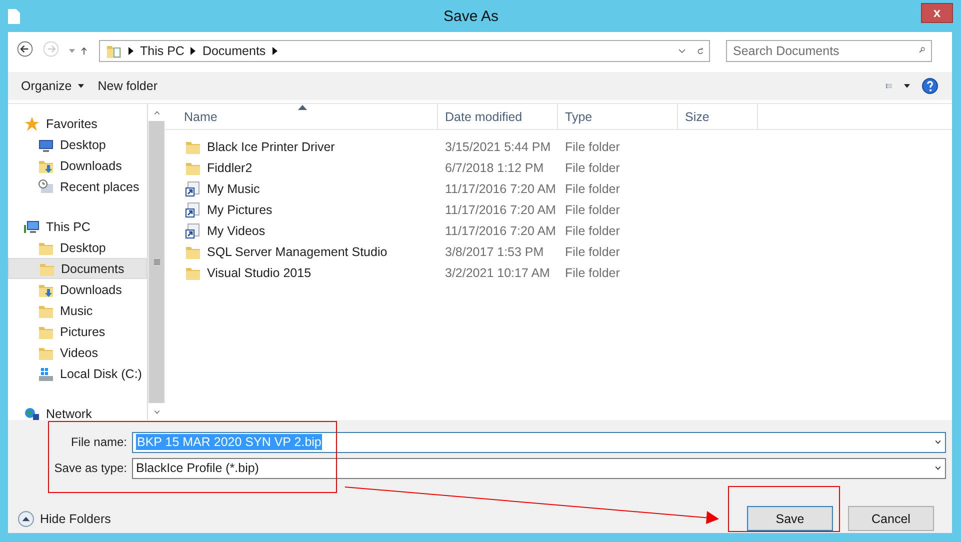  Describe the element at coordinates (498, 116) in the screenshot. I see `column-header: Date modified` at that location.